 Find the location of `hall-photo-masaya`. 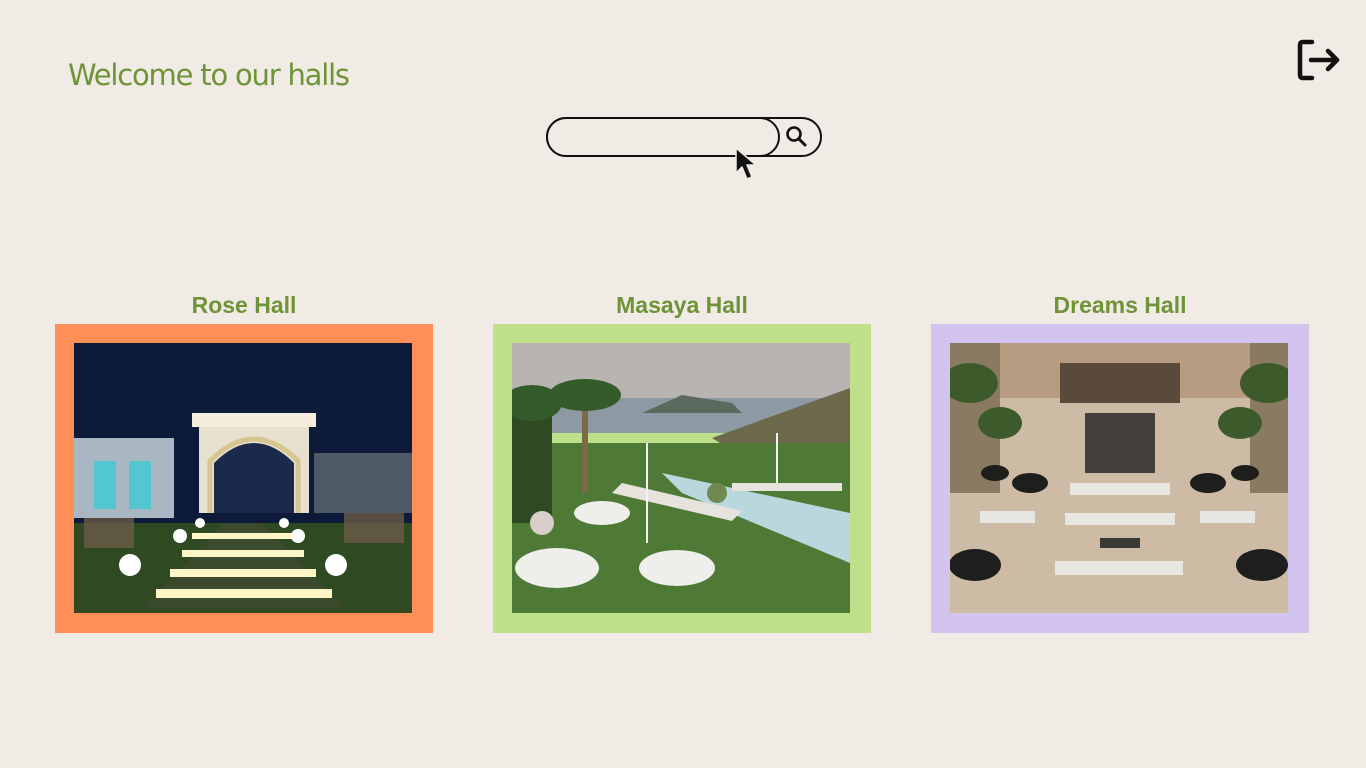

hall-photo-masaya is located at coordinates (681, 478).